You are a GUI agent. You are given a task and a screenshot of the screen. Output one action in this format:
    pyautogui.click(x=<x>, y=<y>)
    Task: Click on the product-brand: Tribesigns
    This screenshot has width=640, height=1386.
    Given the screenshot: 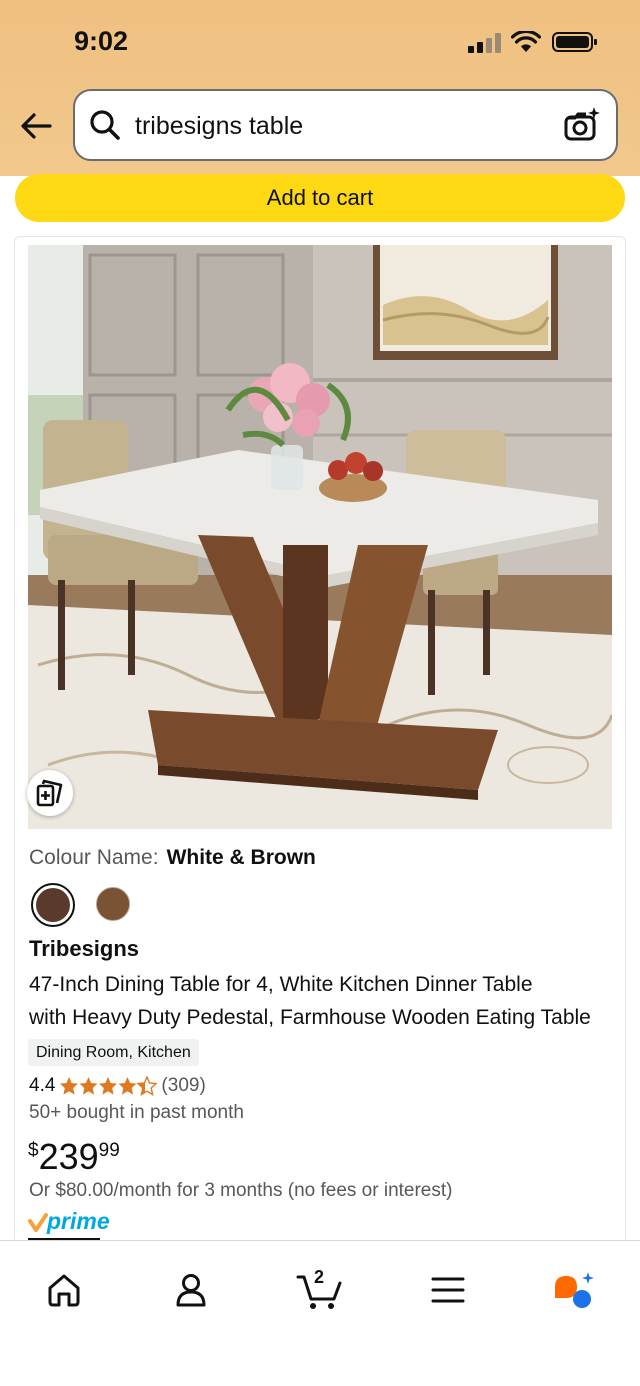 What is the action you would take?
    pyautogui.click(x=84, y=949)
    